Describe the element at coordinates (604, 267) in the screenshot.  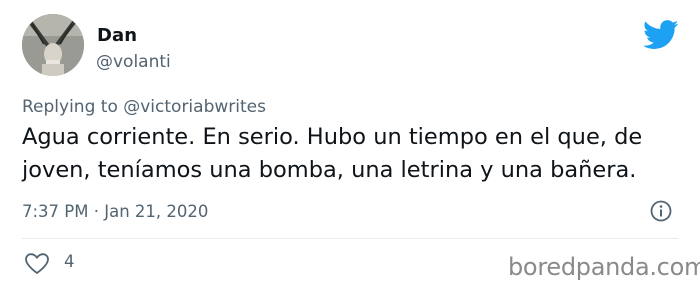
I see `watermark: boredpanda.com` at that location.